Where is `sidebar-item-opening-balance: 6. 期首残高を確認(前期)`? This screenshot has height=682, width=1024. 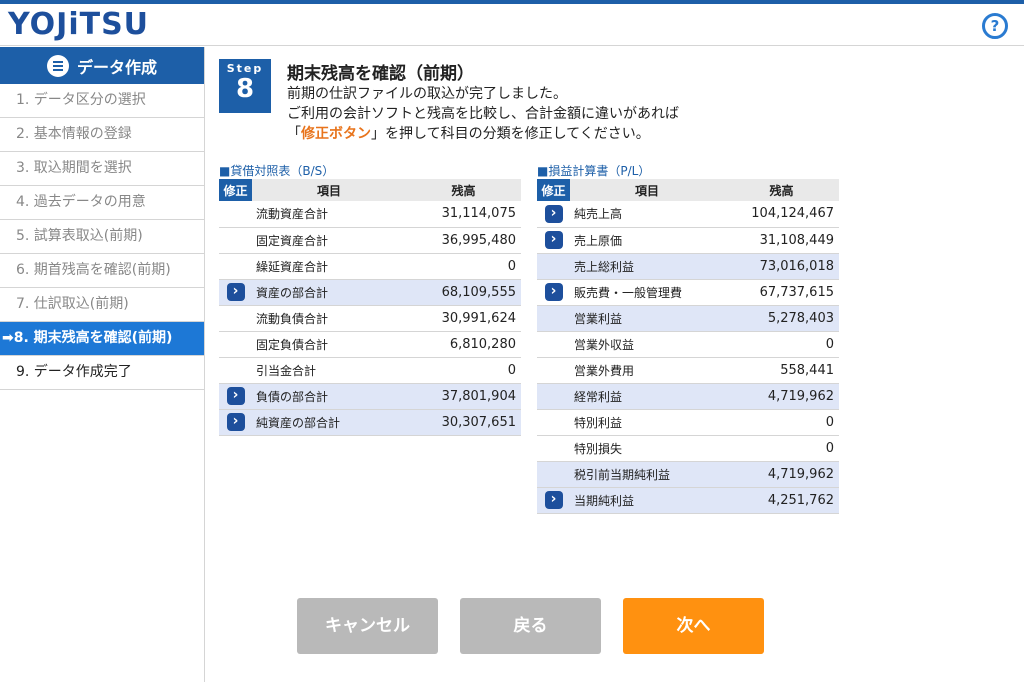
sidebar-item-opening-balance: 6. 期首残高を確認(前期) is located at coordinates (102, 271).